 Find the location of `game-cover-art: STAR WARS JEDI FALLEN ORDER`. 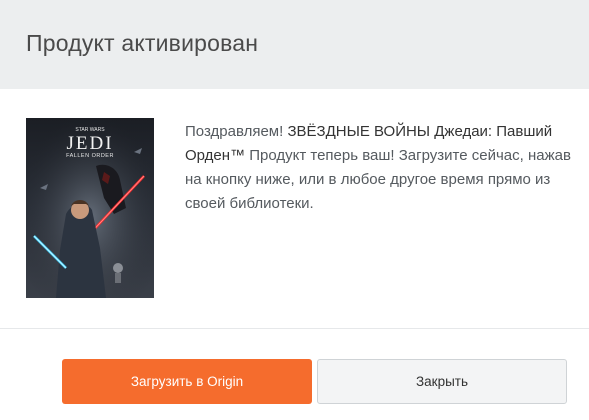

game-cover-art: STAR WARS JEDI FALLEN ORDER is located at coordinates (90, 208).